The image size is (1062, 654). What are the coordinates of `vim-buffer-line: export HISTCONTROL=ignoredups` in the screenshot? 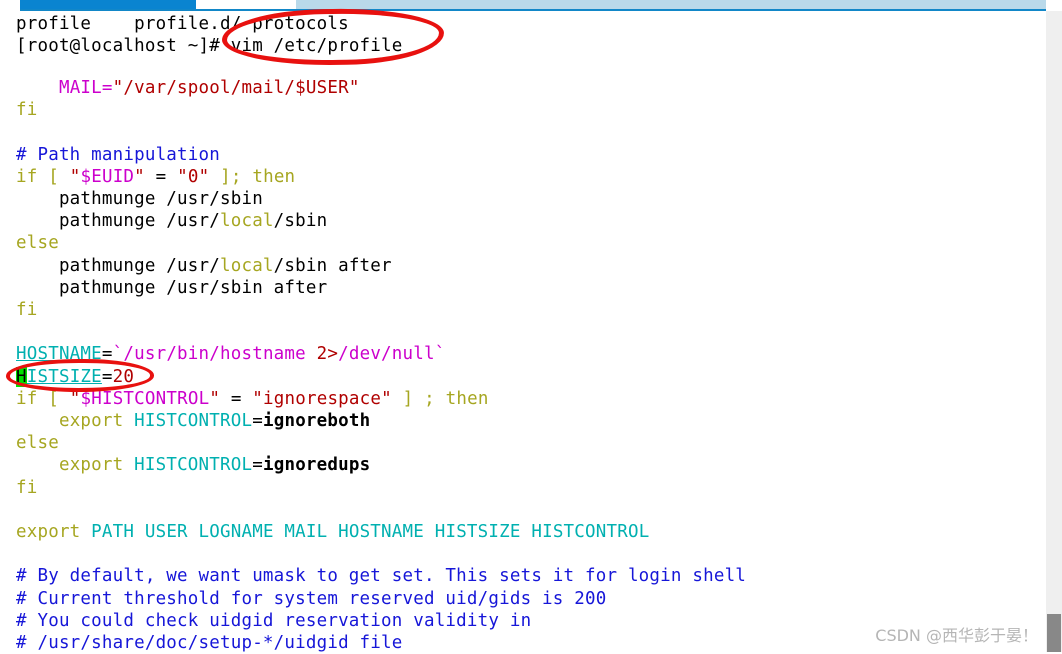 It's located at (193, 465).